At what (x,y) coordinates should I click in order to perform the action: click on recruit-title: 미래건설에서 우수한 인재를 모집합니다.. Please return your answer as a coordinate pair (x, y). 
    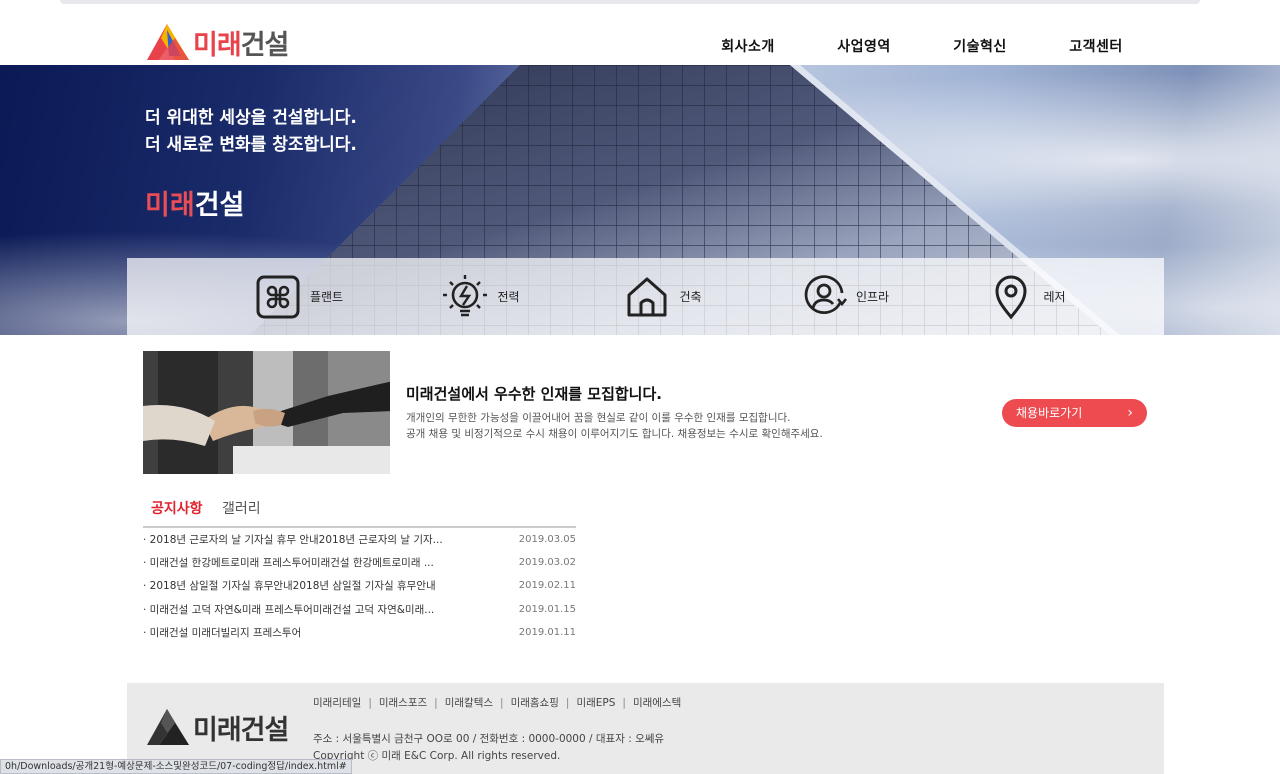
    Looking at the image, I should click on (534, 394).